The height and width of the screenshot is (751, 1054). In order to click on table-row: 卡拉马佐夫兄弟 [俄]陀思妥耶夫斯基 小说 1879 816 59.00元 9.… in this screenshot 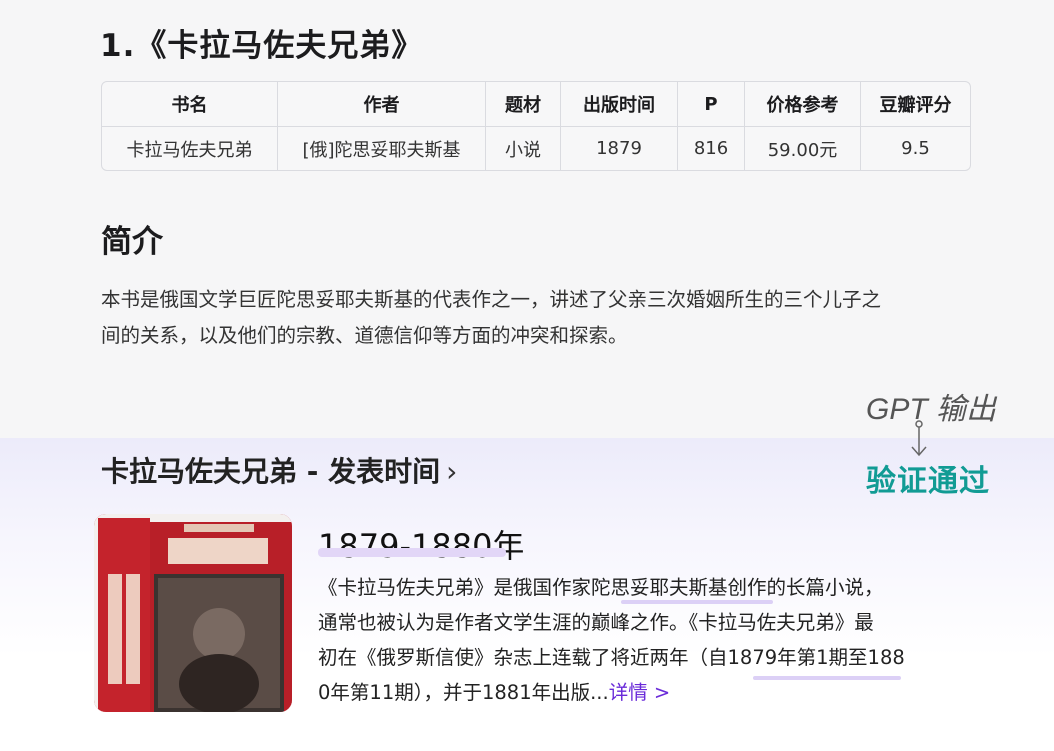, I will do `click(536, 148)`.